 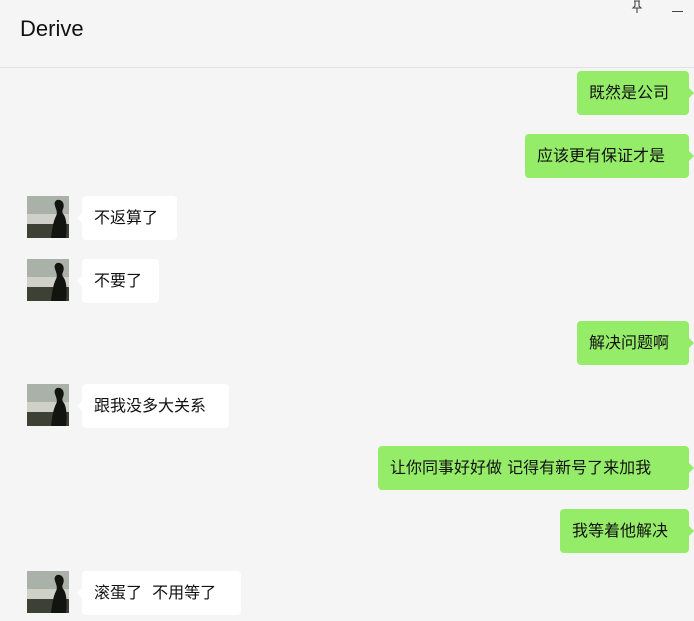 What do you see at coordinates (677, 7) in the screenshot?
I see `minimize-icon` at bounding box center [677, 7].